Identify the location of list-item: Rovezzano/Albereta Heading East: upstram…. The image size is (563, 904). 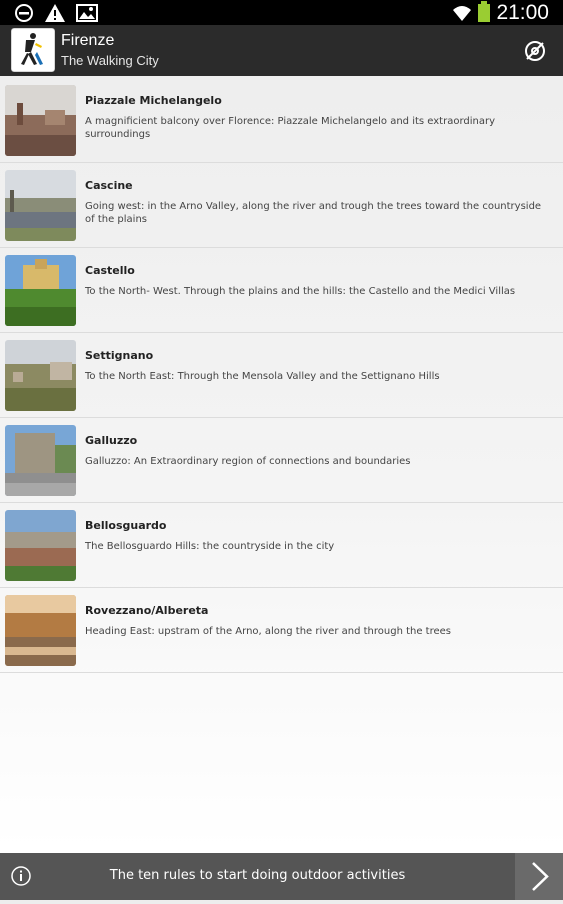
(281, 630).